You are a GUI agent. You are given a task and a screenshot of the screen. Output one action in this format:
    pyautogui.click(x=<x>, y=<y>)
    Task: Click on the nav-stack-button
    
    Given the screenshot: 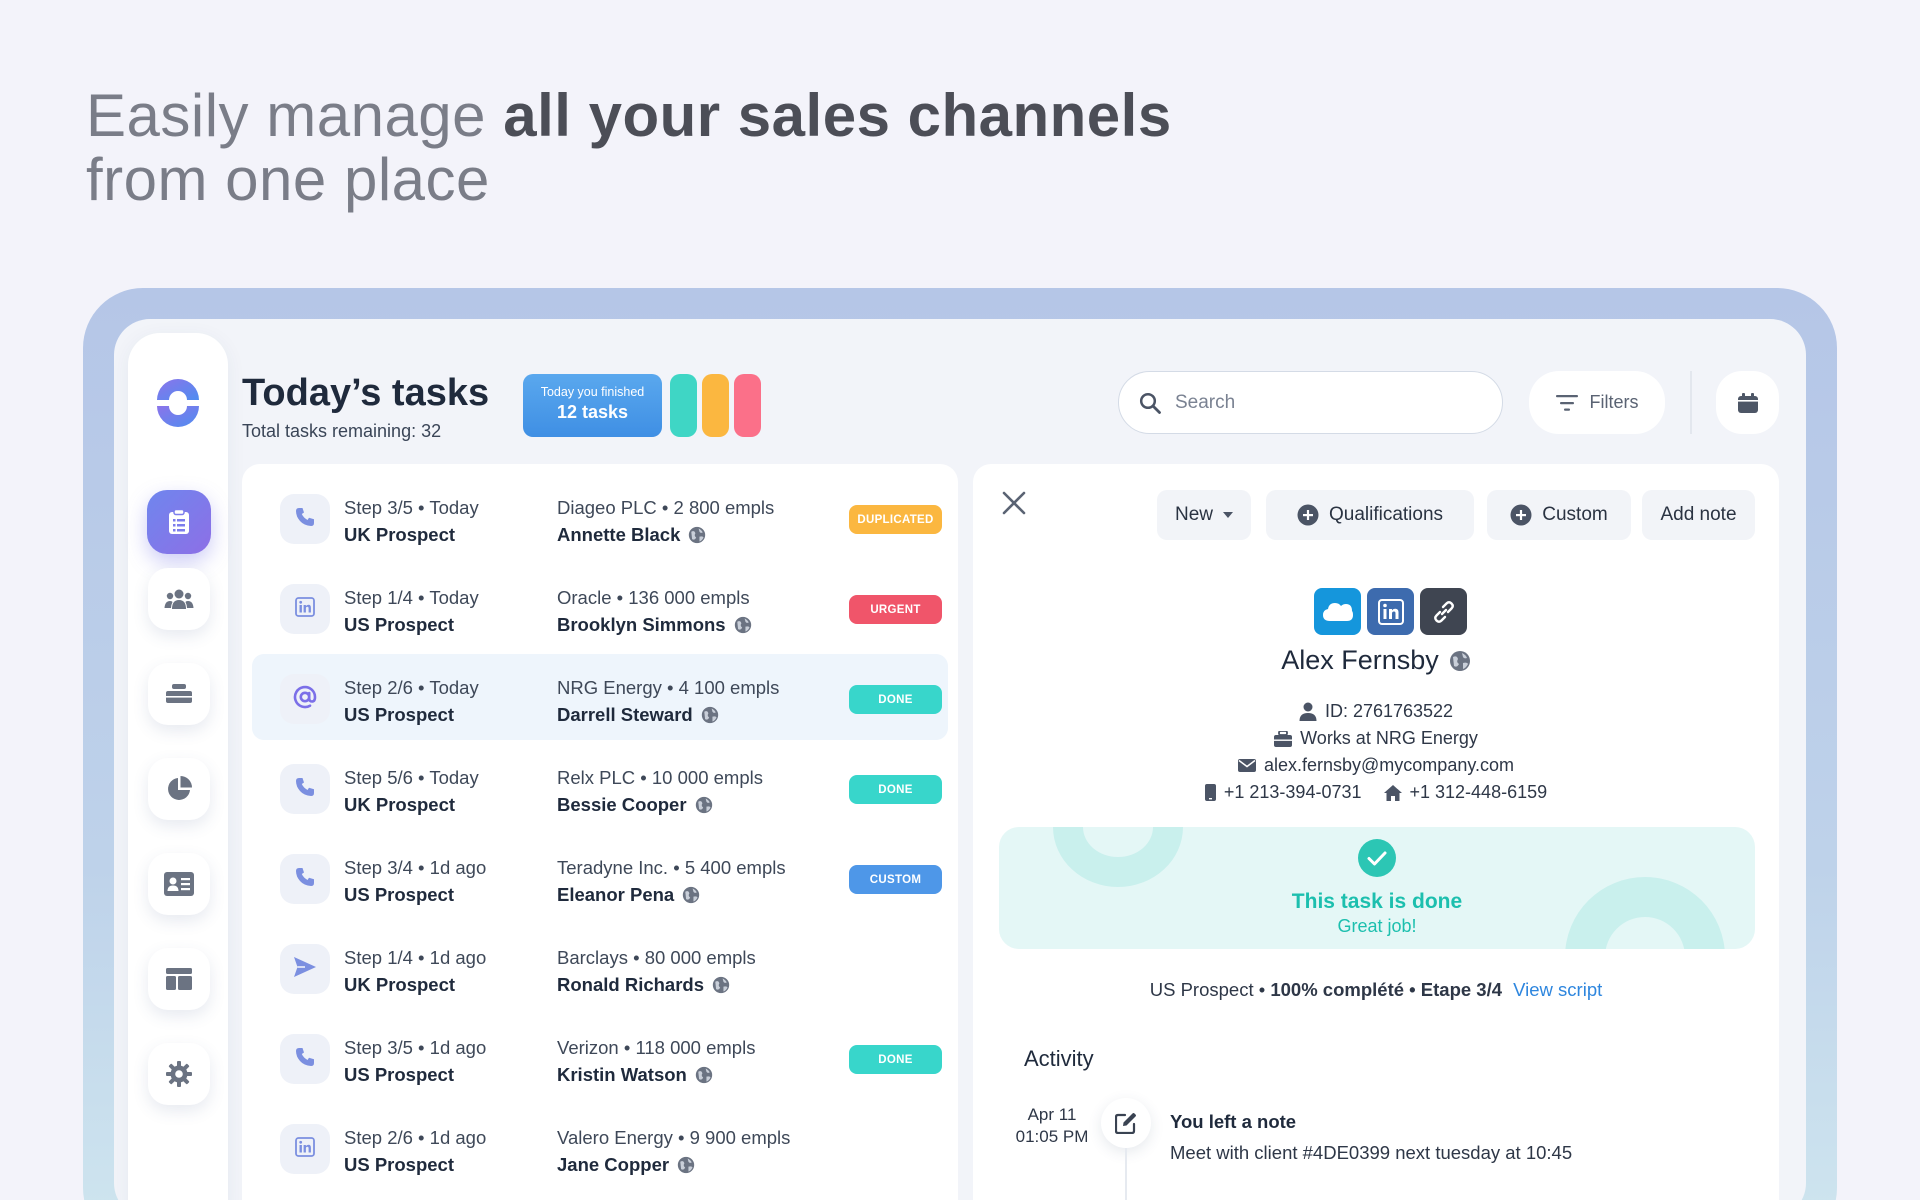 What is the action you would take?
    pyautogui.click(x=179, y=694)
    